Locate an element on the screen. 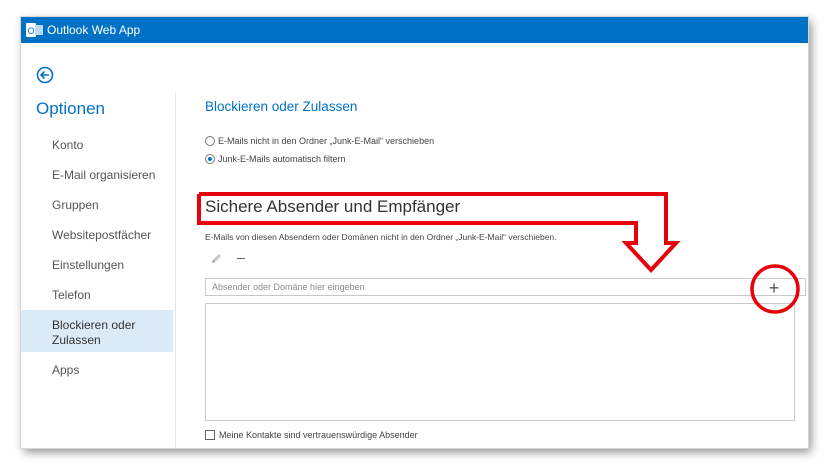 Image resolution: width=835 pixels, height=472 pixels. sidebar-item-label: Einstellungen is located at coordinates (88, 265).